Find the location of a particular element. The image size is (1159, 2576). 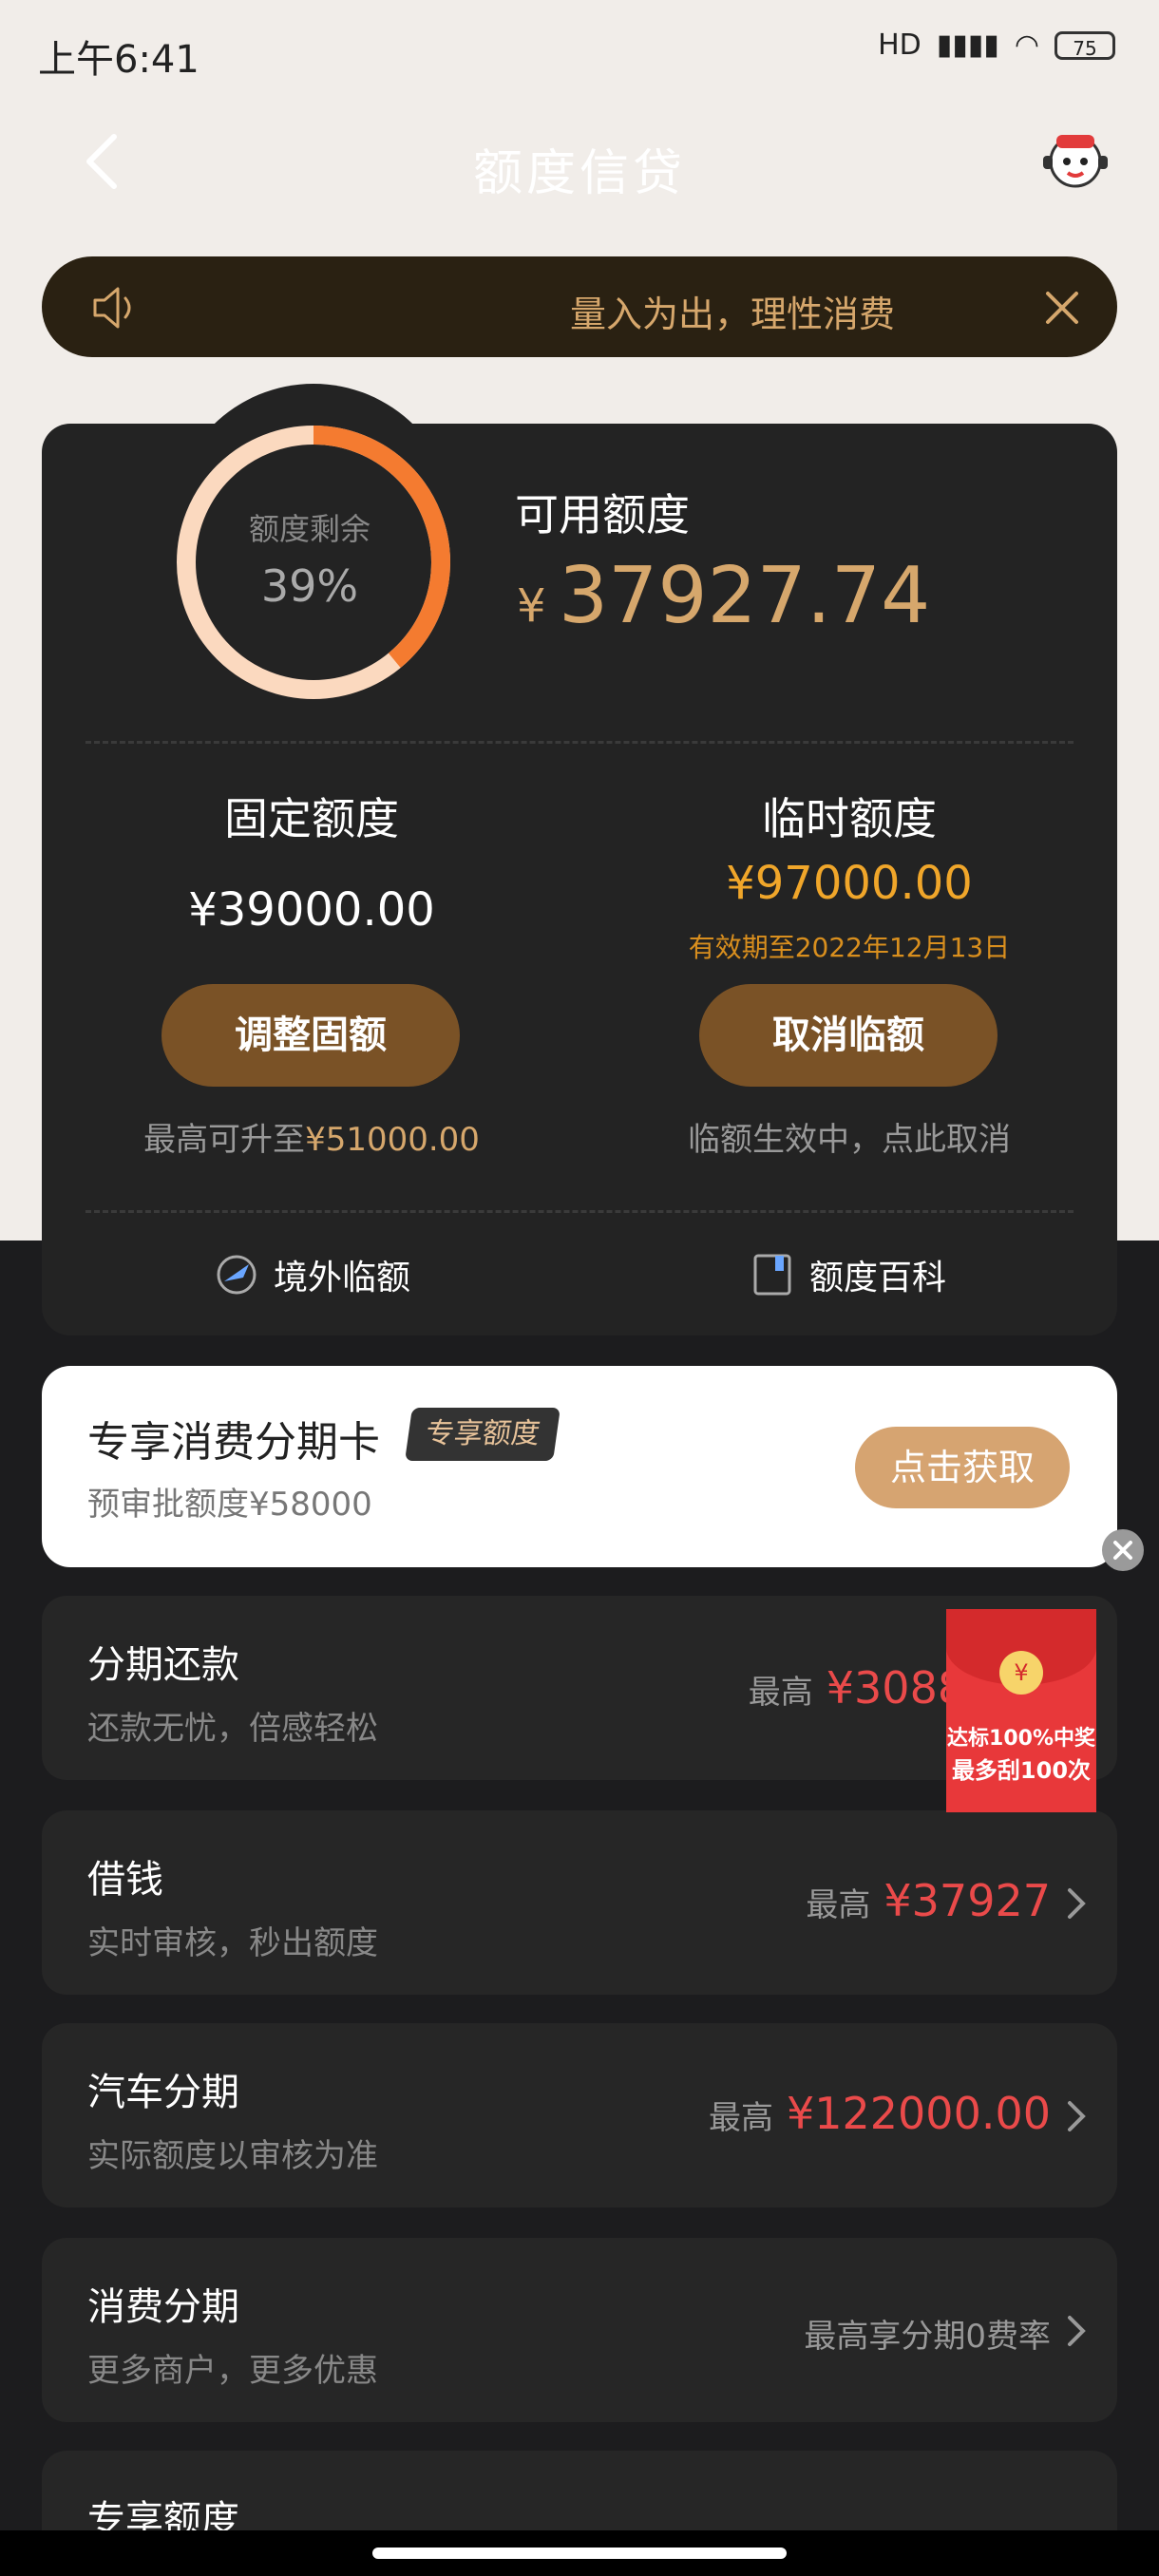

available-label: 可用额度 is located at coordinates (602, 514).